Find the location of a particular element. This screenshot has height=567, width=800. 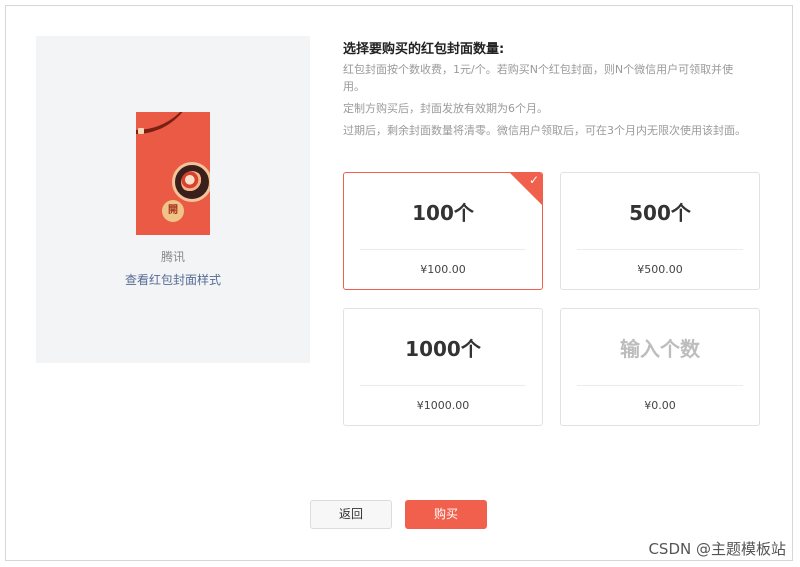

cover-tag-decoration is located at coordinates (141, 131).